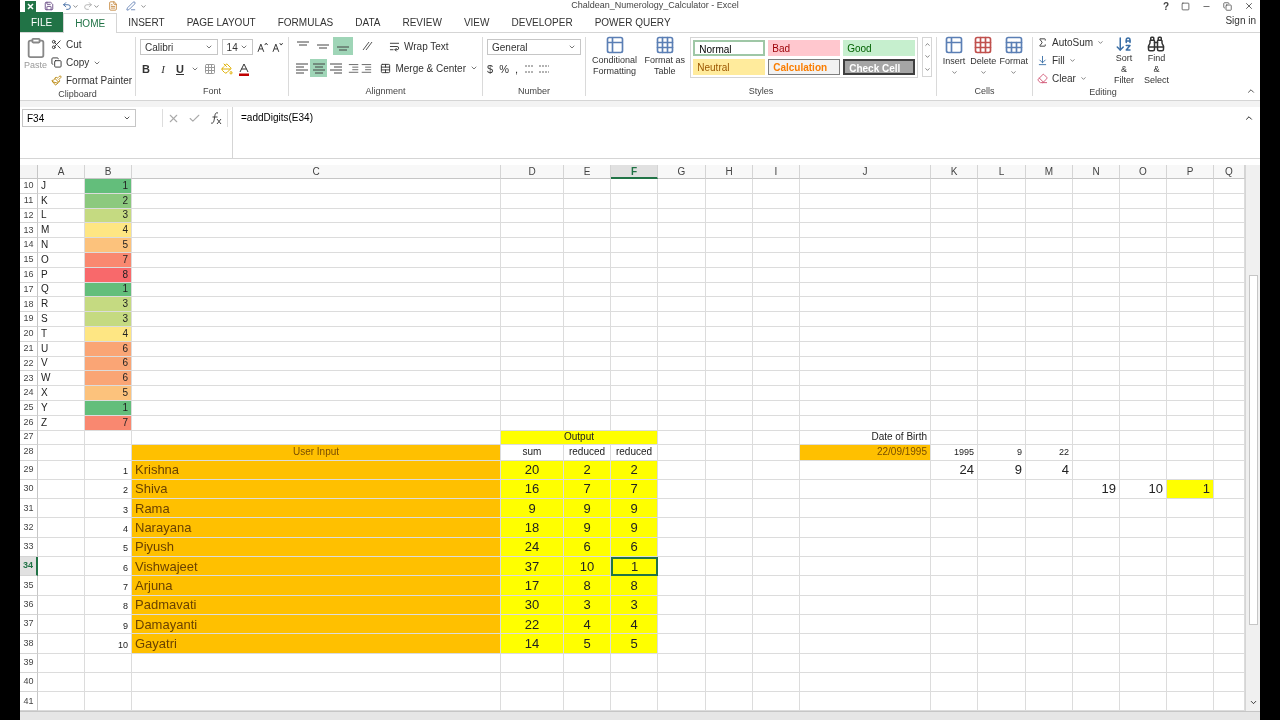 This screenshot has width=1280, height=720. I want to click on find-select-button: Find & Select, so click(1156, 60).